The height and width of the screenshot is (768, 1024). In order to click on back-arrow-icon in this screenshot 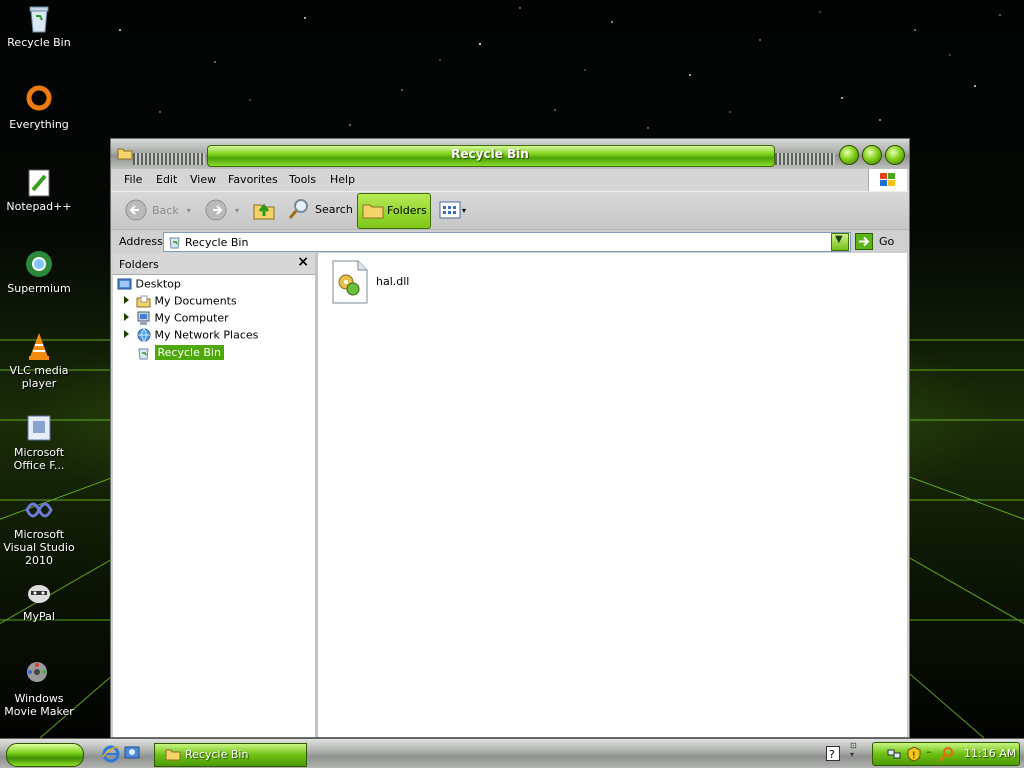, I will do `click(136, 210)`.